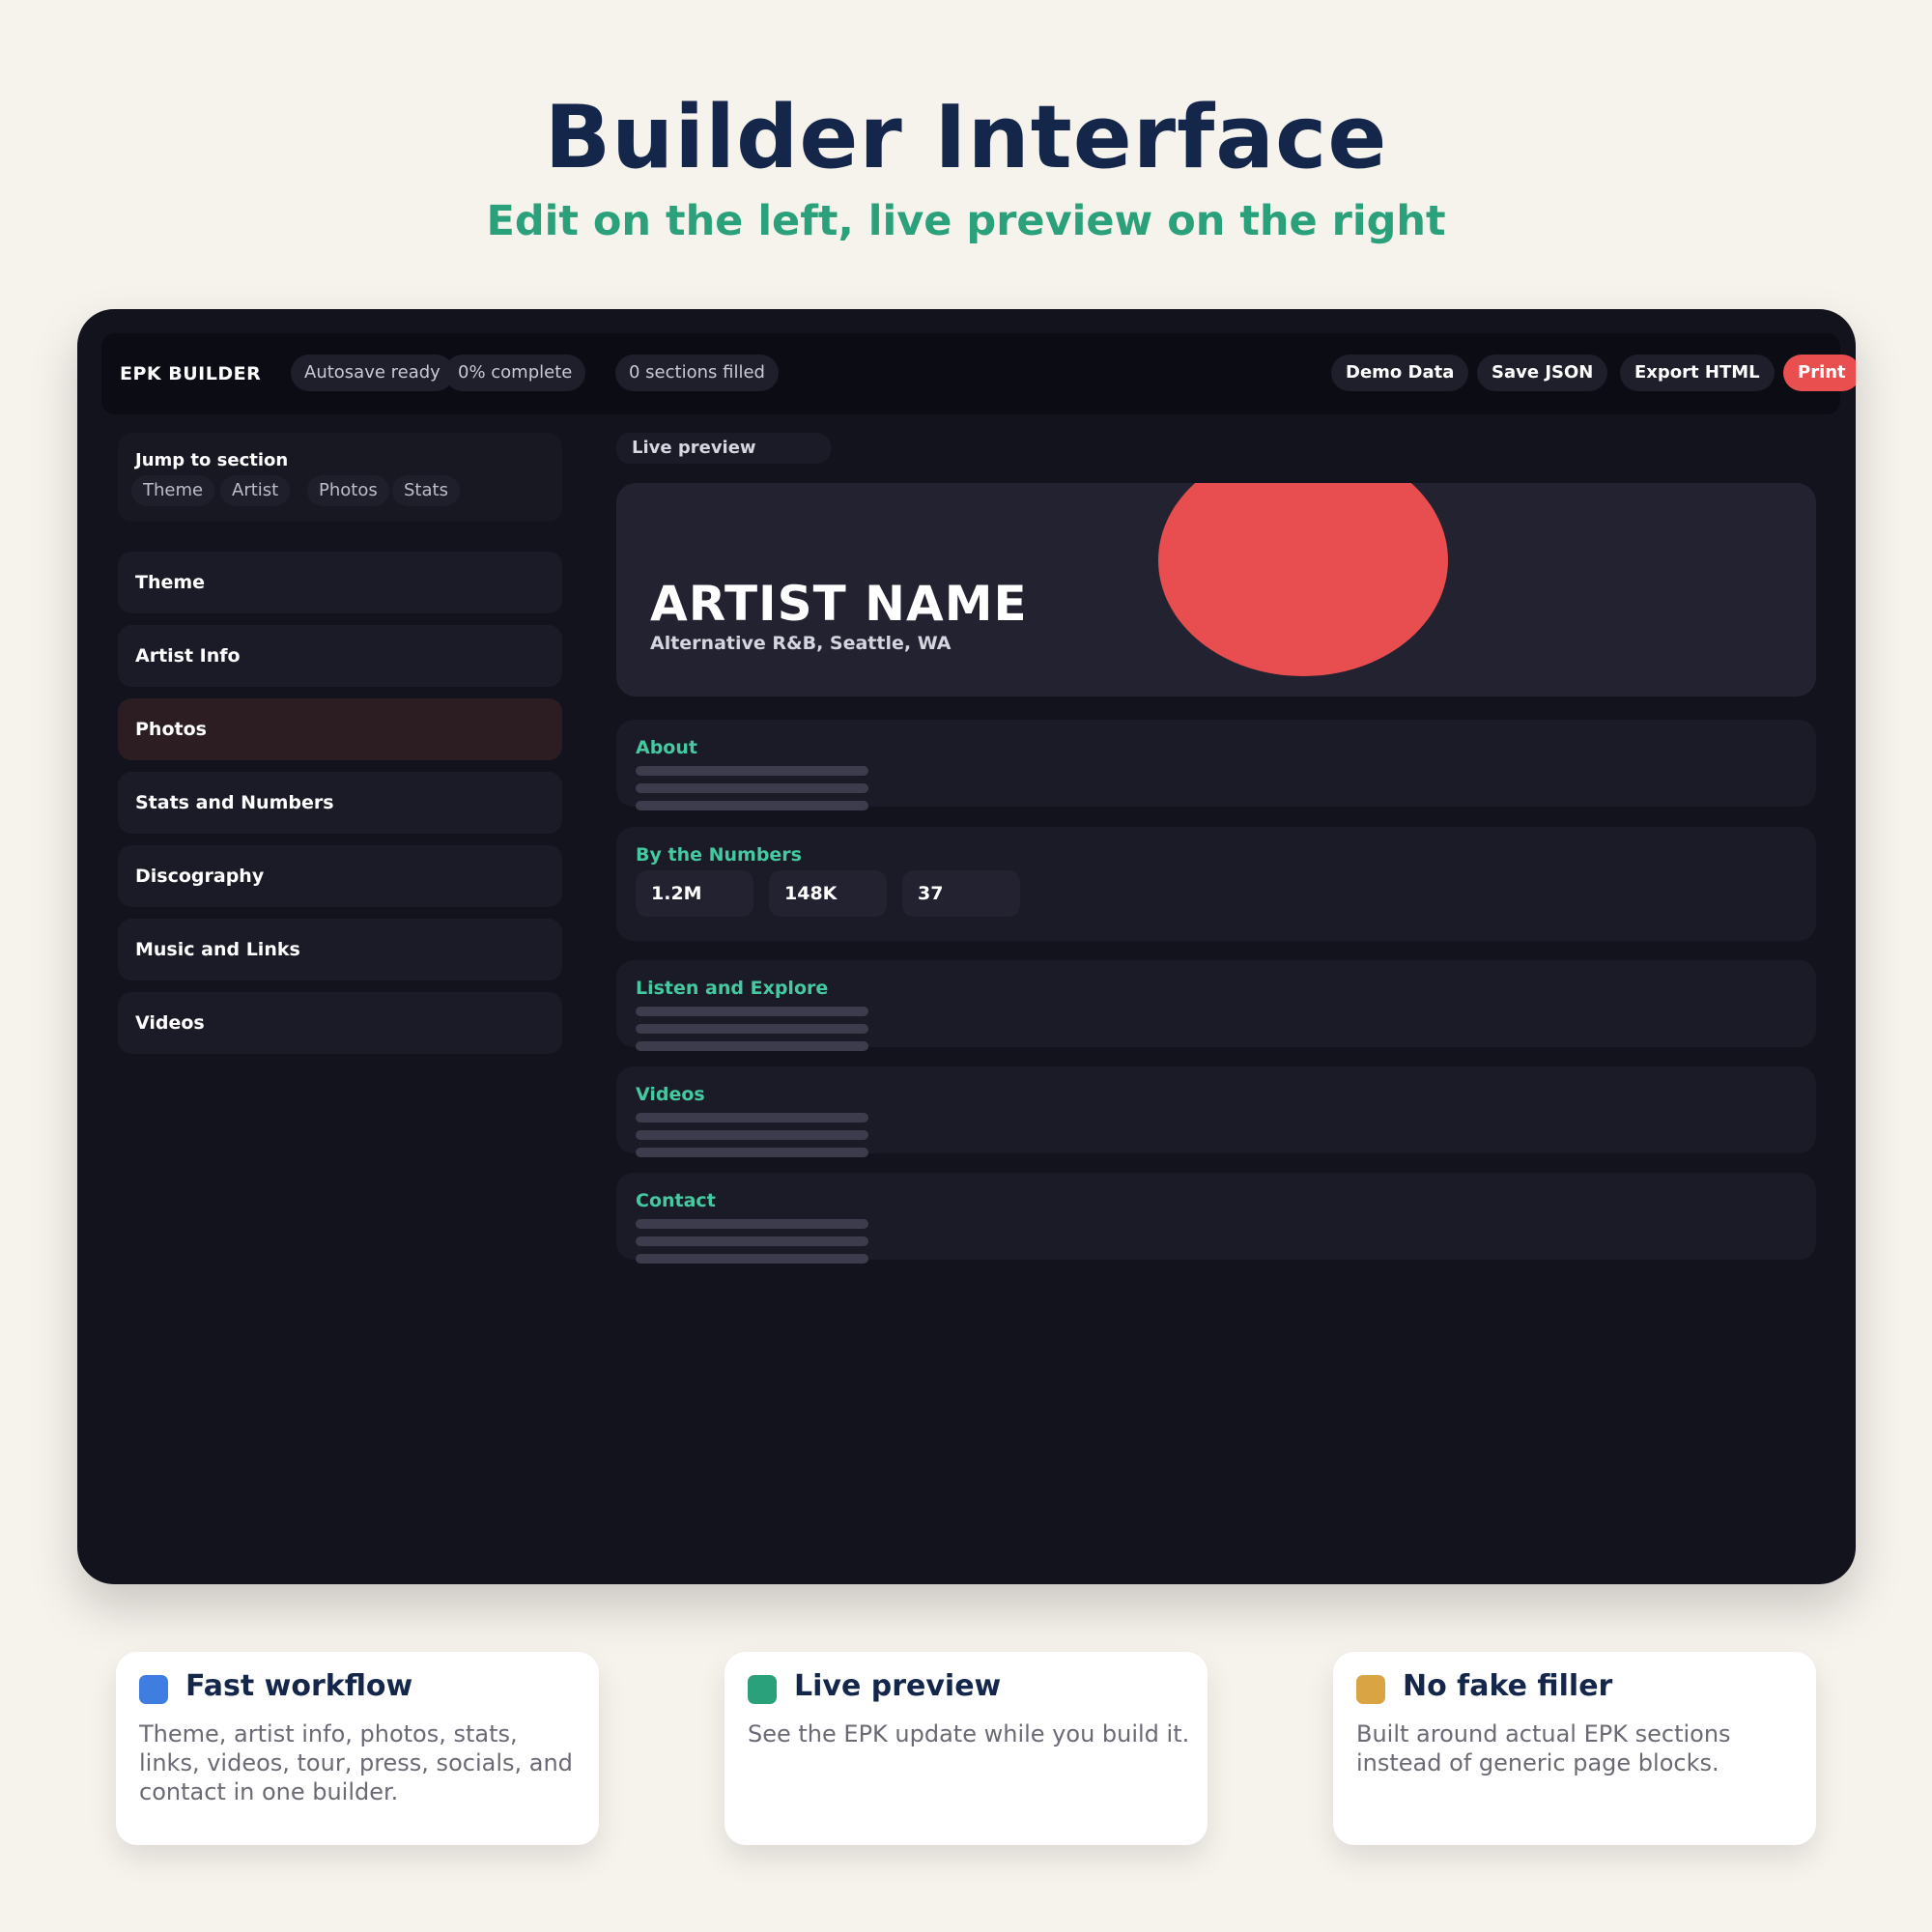 This screenshot has height=1932, width=1932. Describe the element at coordinates (173, 490) in the screenshot. I see `jump-link-theme: Theme` at that location.